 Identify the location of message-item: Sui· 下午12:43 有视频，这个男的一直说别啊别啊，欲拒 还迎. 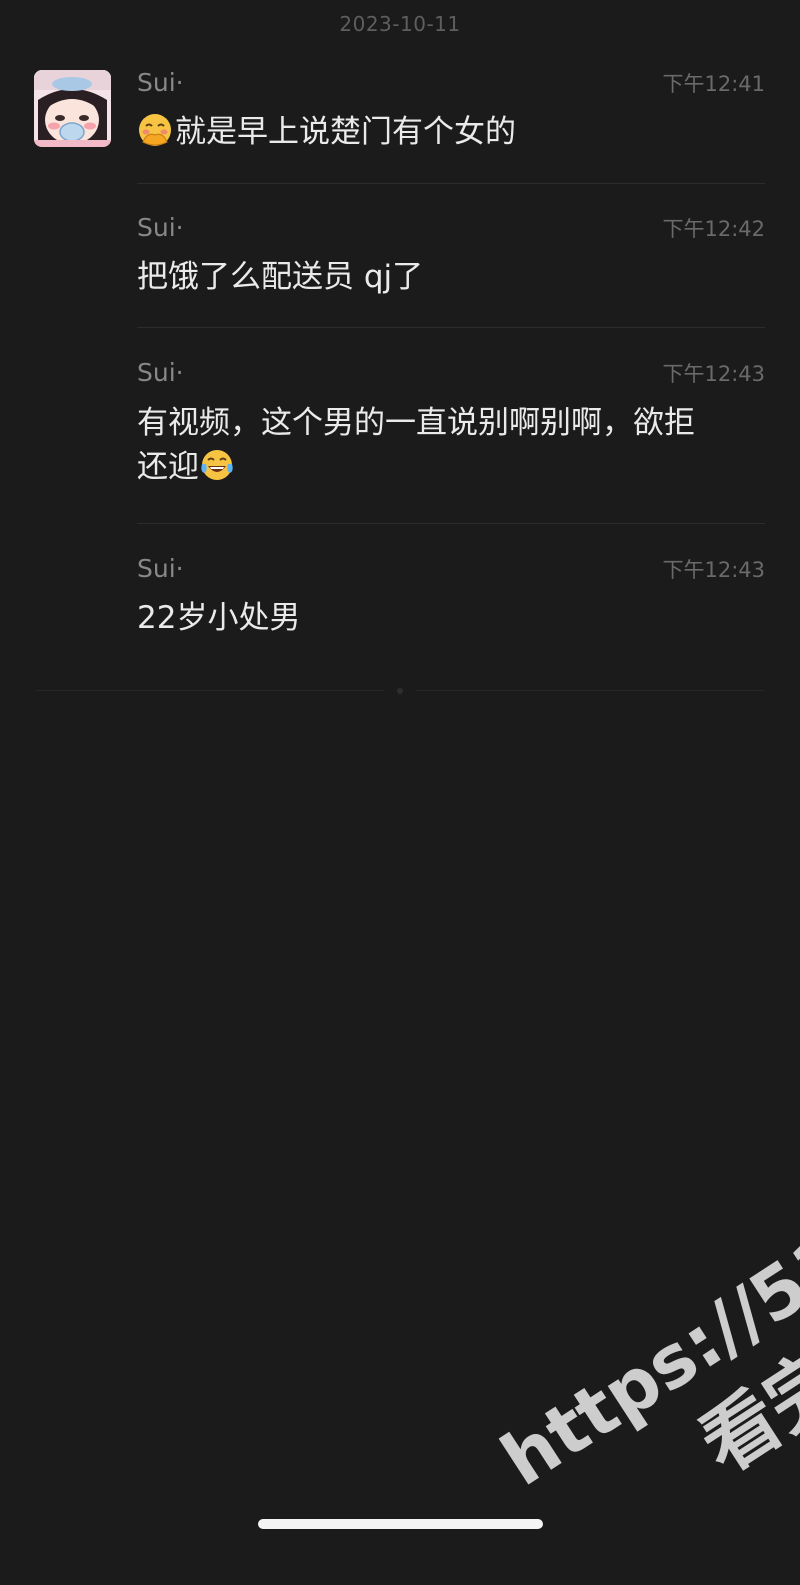
(451, 438).